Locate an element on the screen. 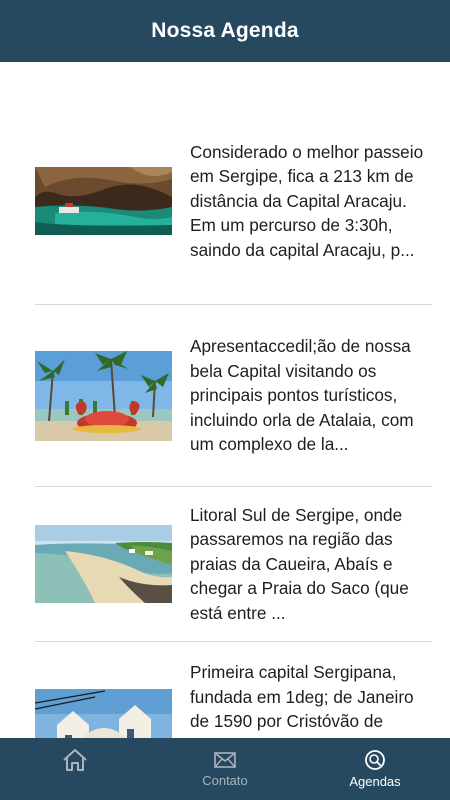  tab-home is located at coordinates (75, 769).